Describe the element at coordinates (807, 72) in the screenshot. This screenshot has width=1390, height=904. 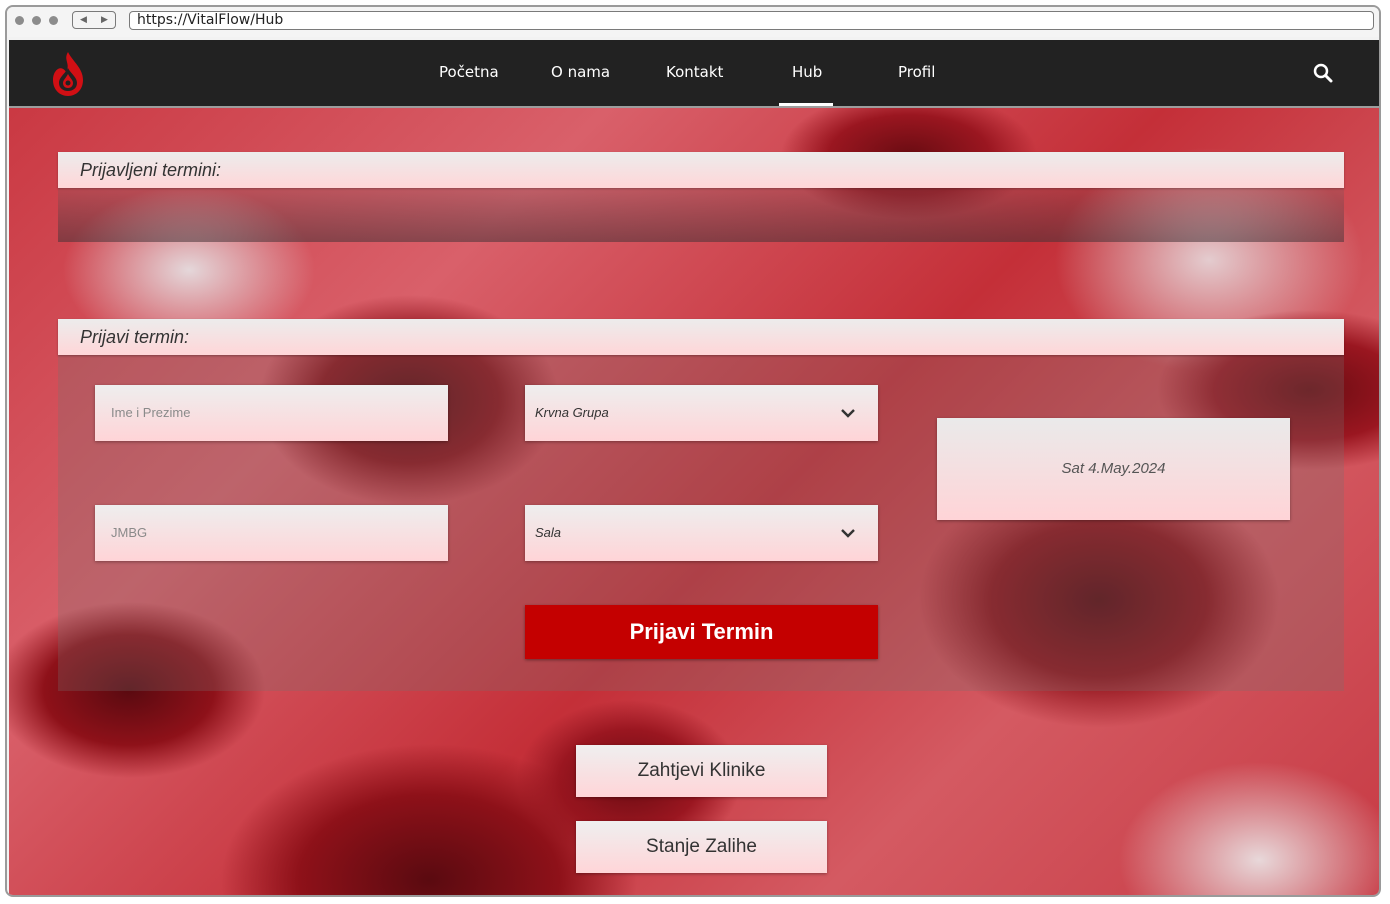
I see `nav-link-hub: Hub` at that location.